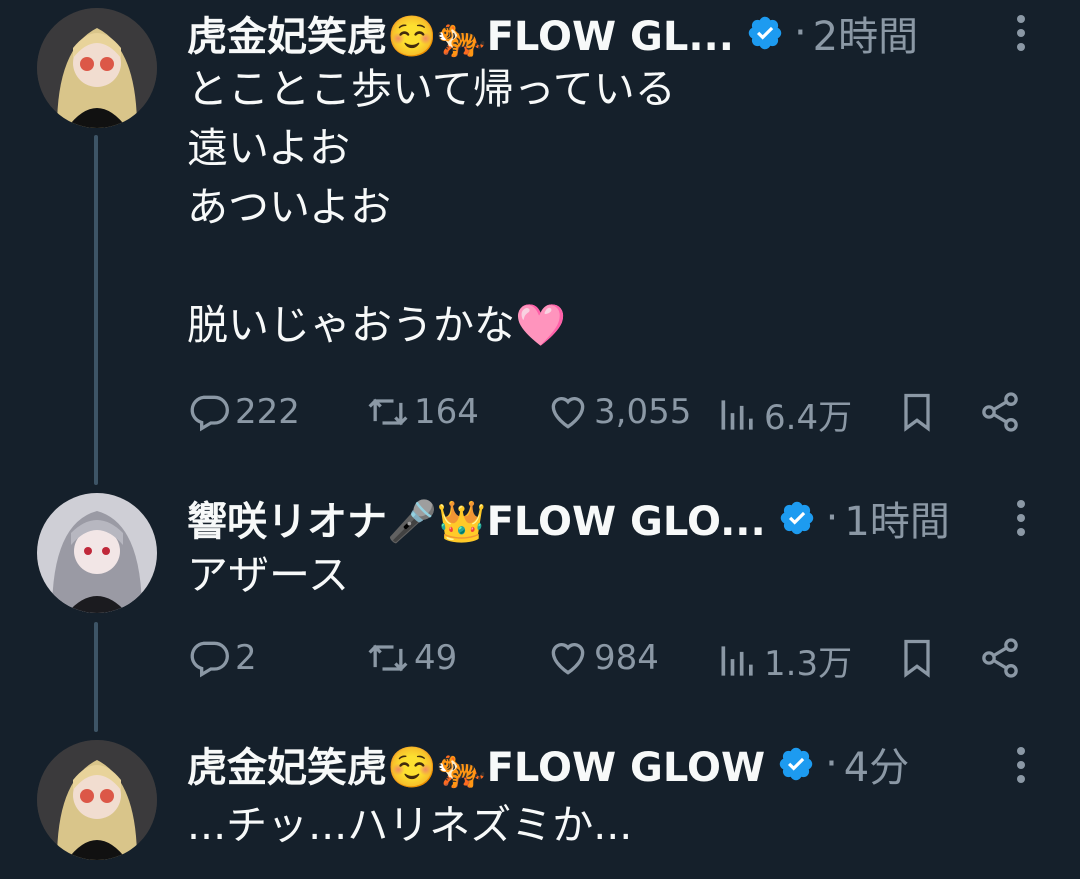 Image resolution: width=1080 pixels, height=879 pixels. I want to click on tweet-header: 虎金妃笑虎☺️🐅FLOW GL... · 2時間, so click(552, 33).